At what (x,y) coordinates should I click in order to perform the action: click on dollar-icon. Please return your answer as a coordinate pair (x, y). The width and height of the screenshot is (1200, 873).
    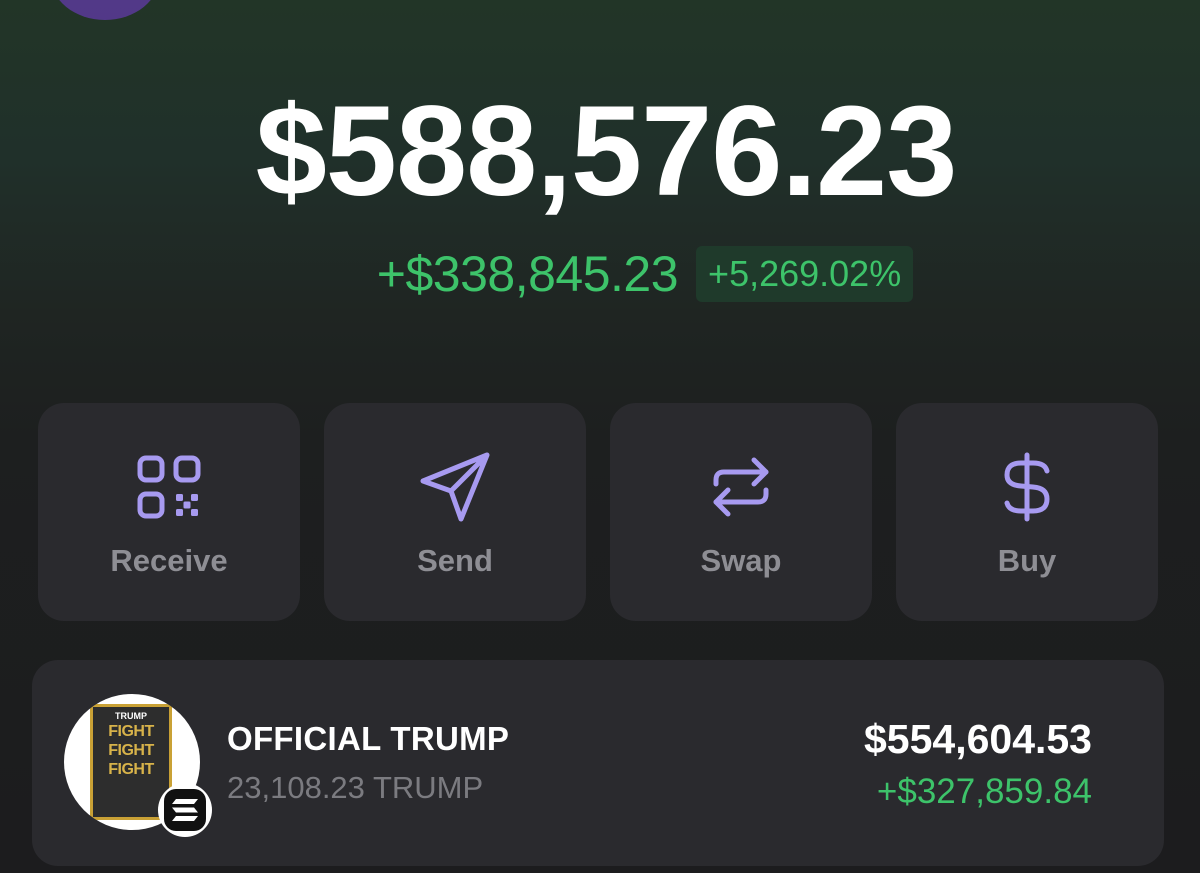
    Looking at the image, I should click on (1027, 487).